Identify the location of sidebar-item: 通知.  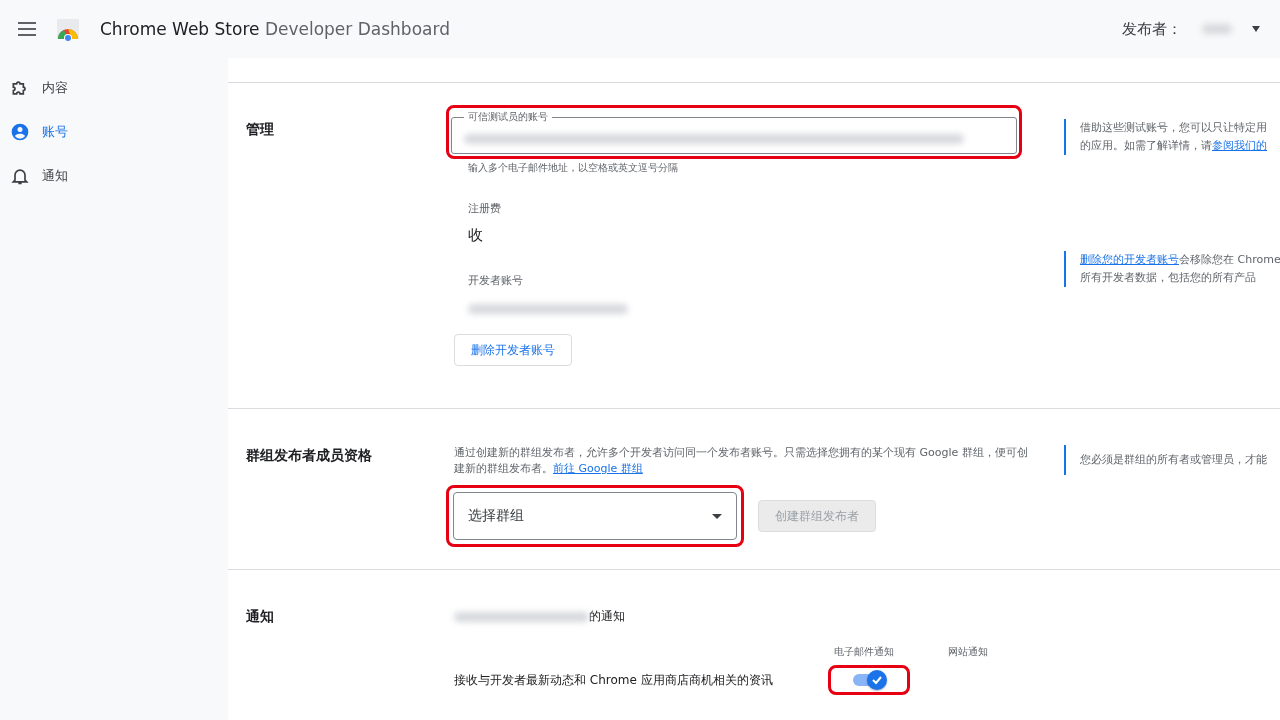
(114, 176).